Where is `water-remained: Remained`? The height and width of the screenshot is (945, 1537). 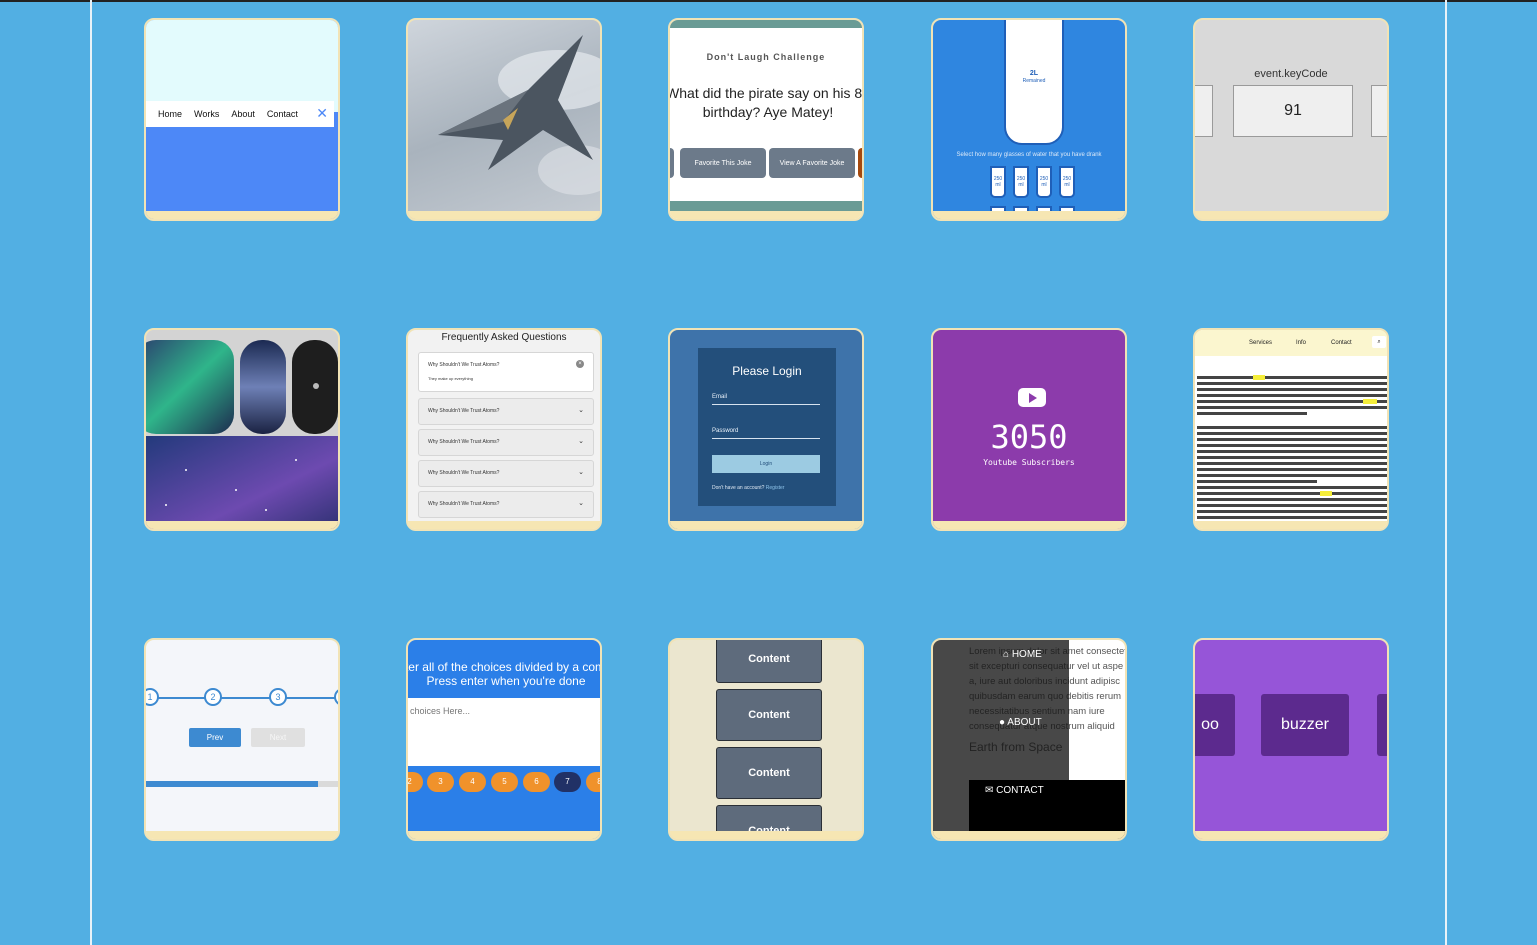 water-remained: Remained is located at coordinates (1034, 81).